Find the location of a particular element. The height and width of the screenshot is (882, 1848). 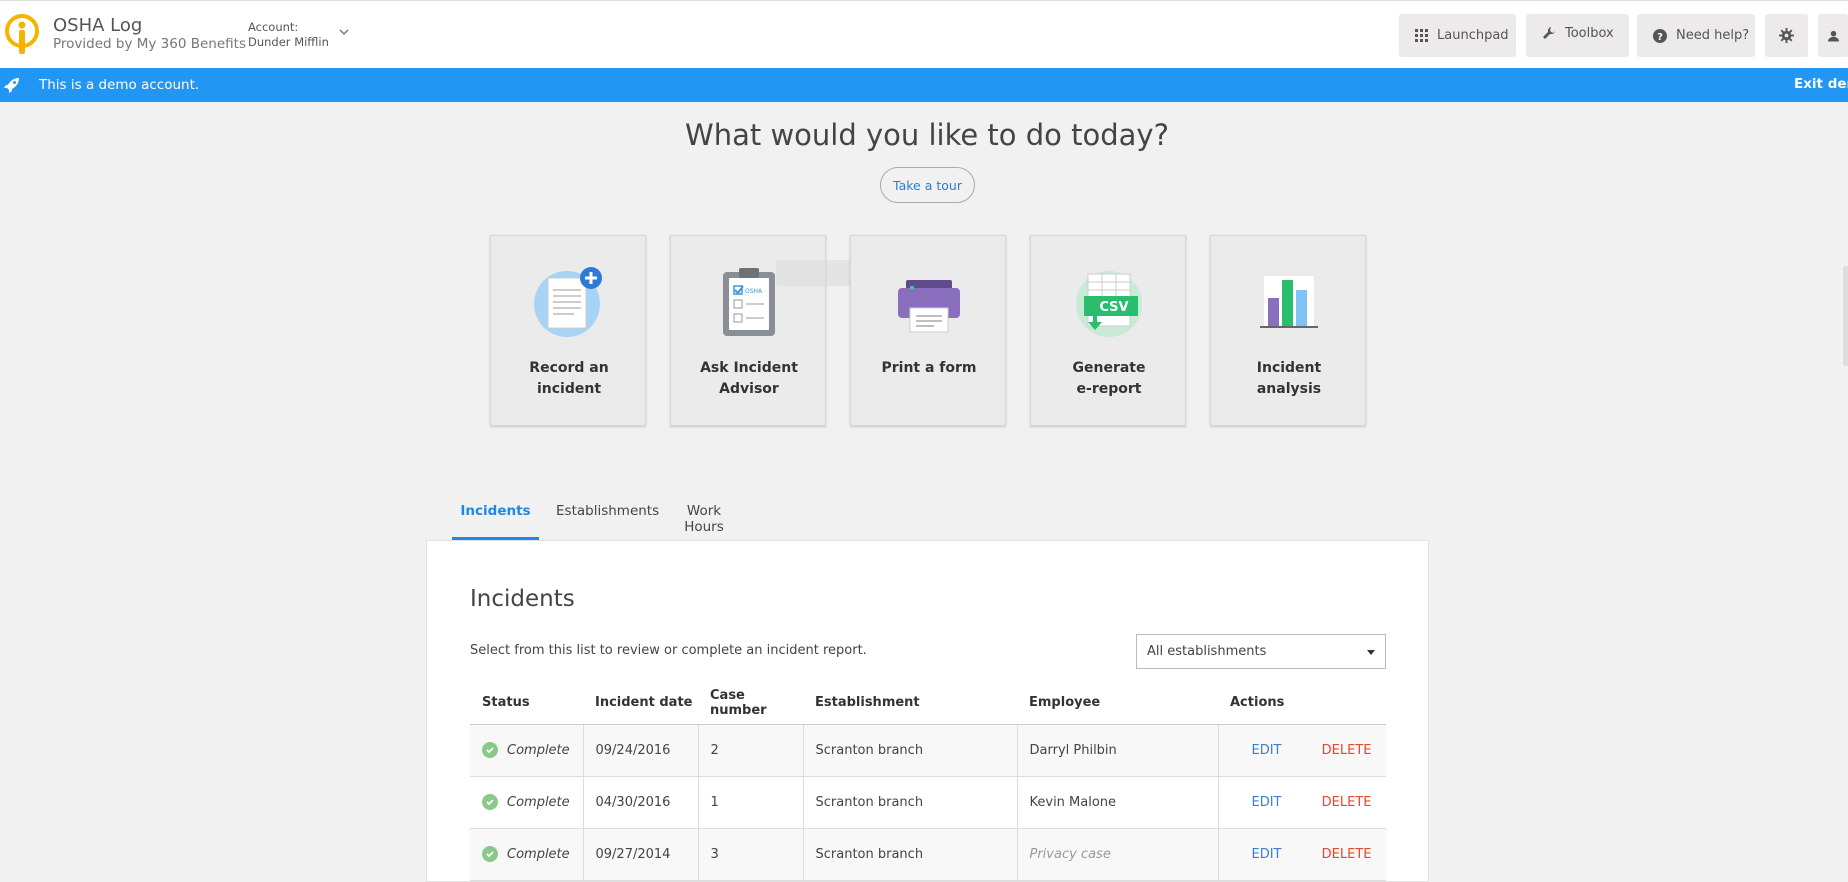

bar-chart-icon is located at coordinates (1289, 302).